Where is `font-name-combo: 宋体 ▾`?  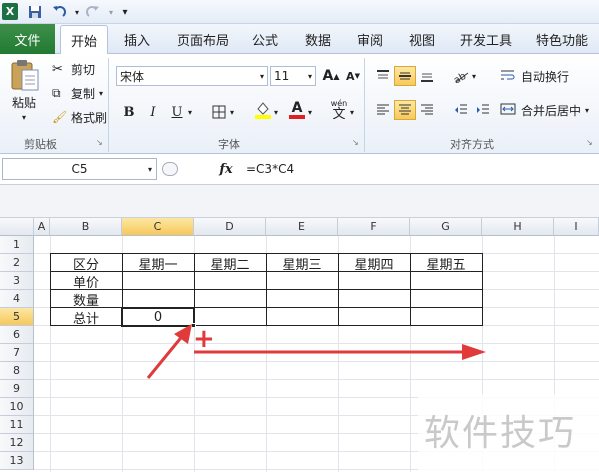 font-name-combo: 宋体 ▾ is located at coordinates (192, 76).